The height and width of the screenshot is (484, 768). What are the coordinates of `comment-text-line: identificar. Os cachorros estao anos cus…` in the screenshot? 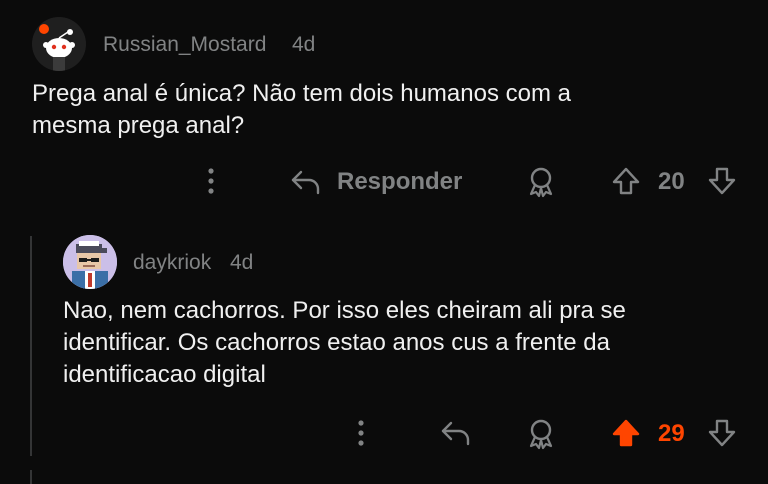 It's located at (336, 342).